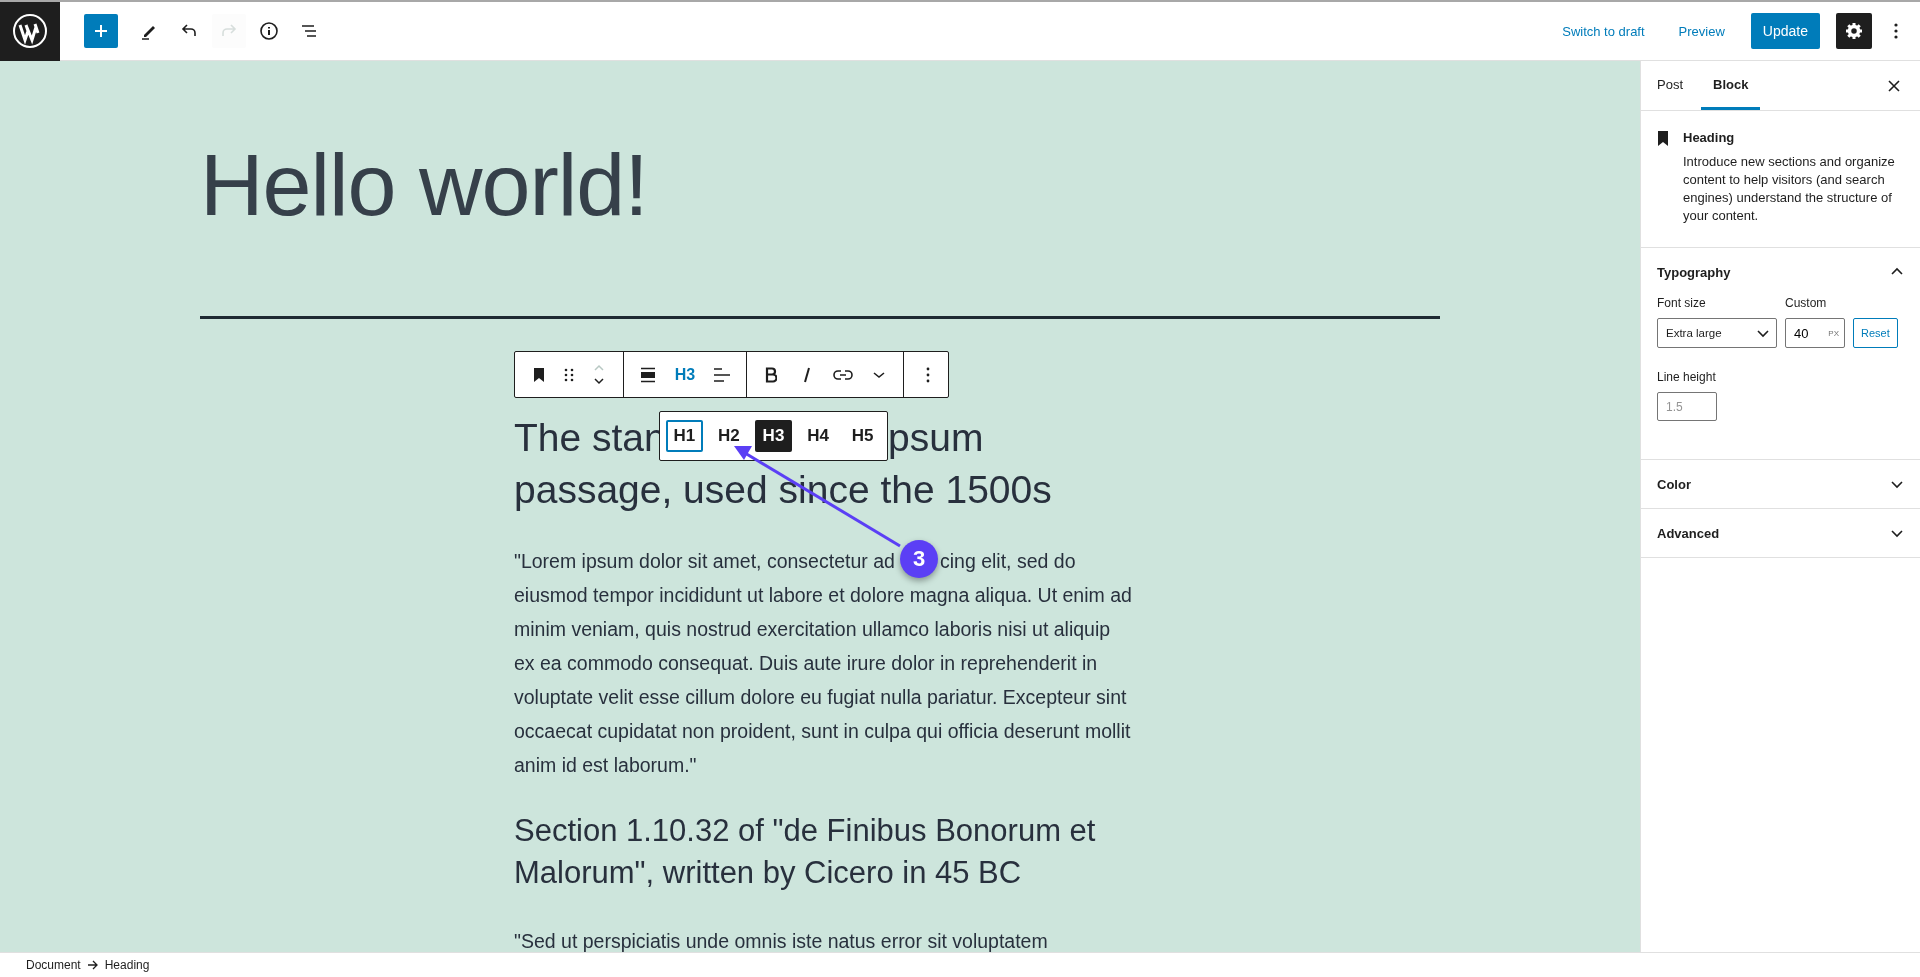 Image resolution: width=1920 pixels, height=977 pixels. Describe the element at coordinates (1780, 484) in the screenshot. I see `panel-header: Color` at that location.